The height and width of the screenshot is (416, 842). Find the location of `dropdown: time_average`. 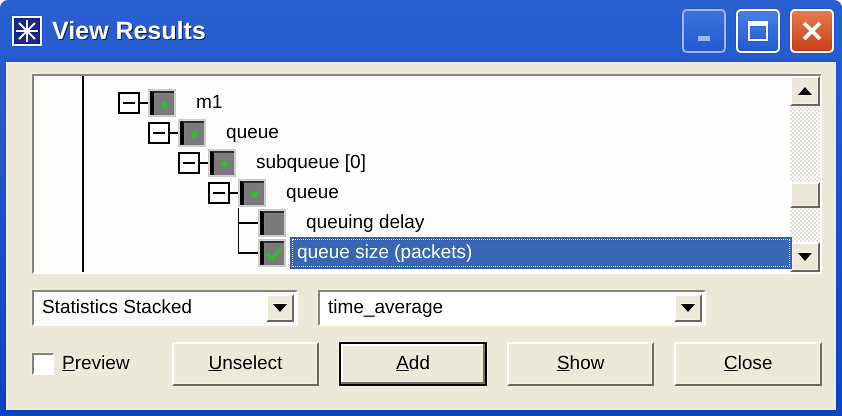

dropdown: time_average is located at coordinates (512, 308).